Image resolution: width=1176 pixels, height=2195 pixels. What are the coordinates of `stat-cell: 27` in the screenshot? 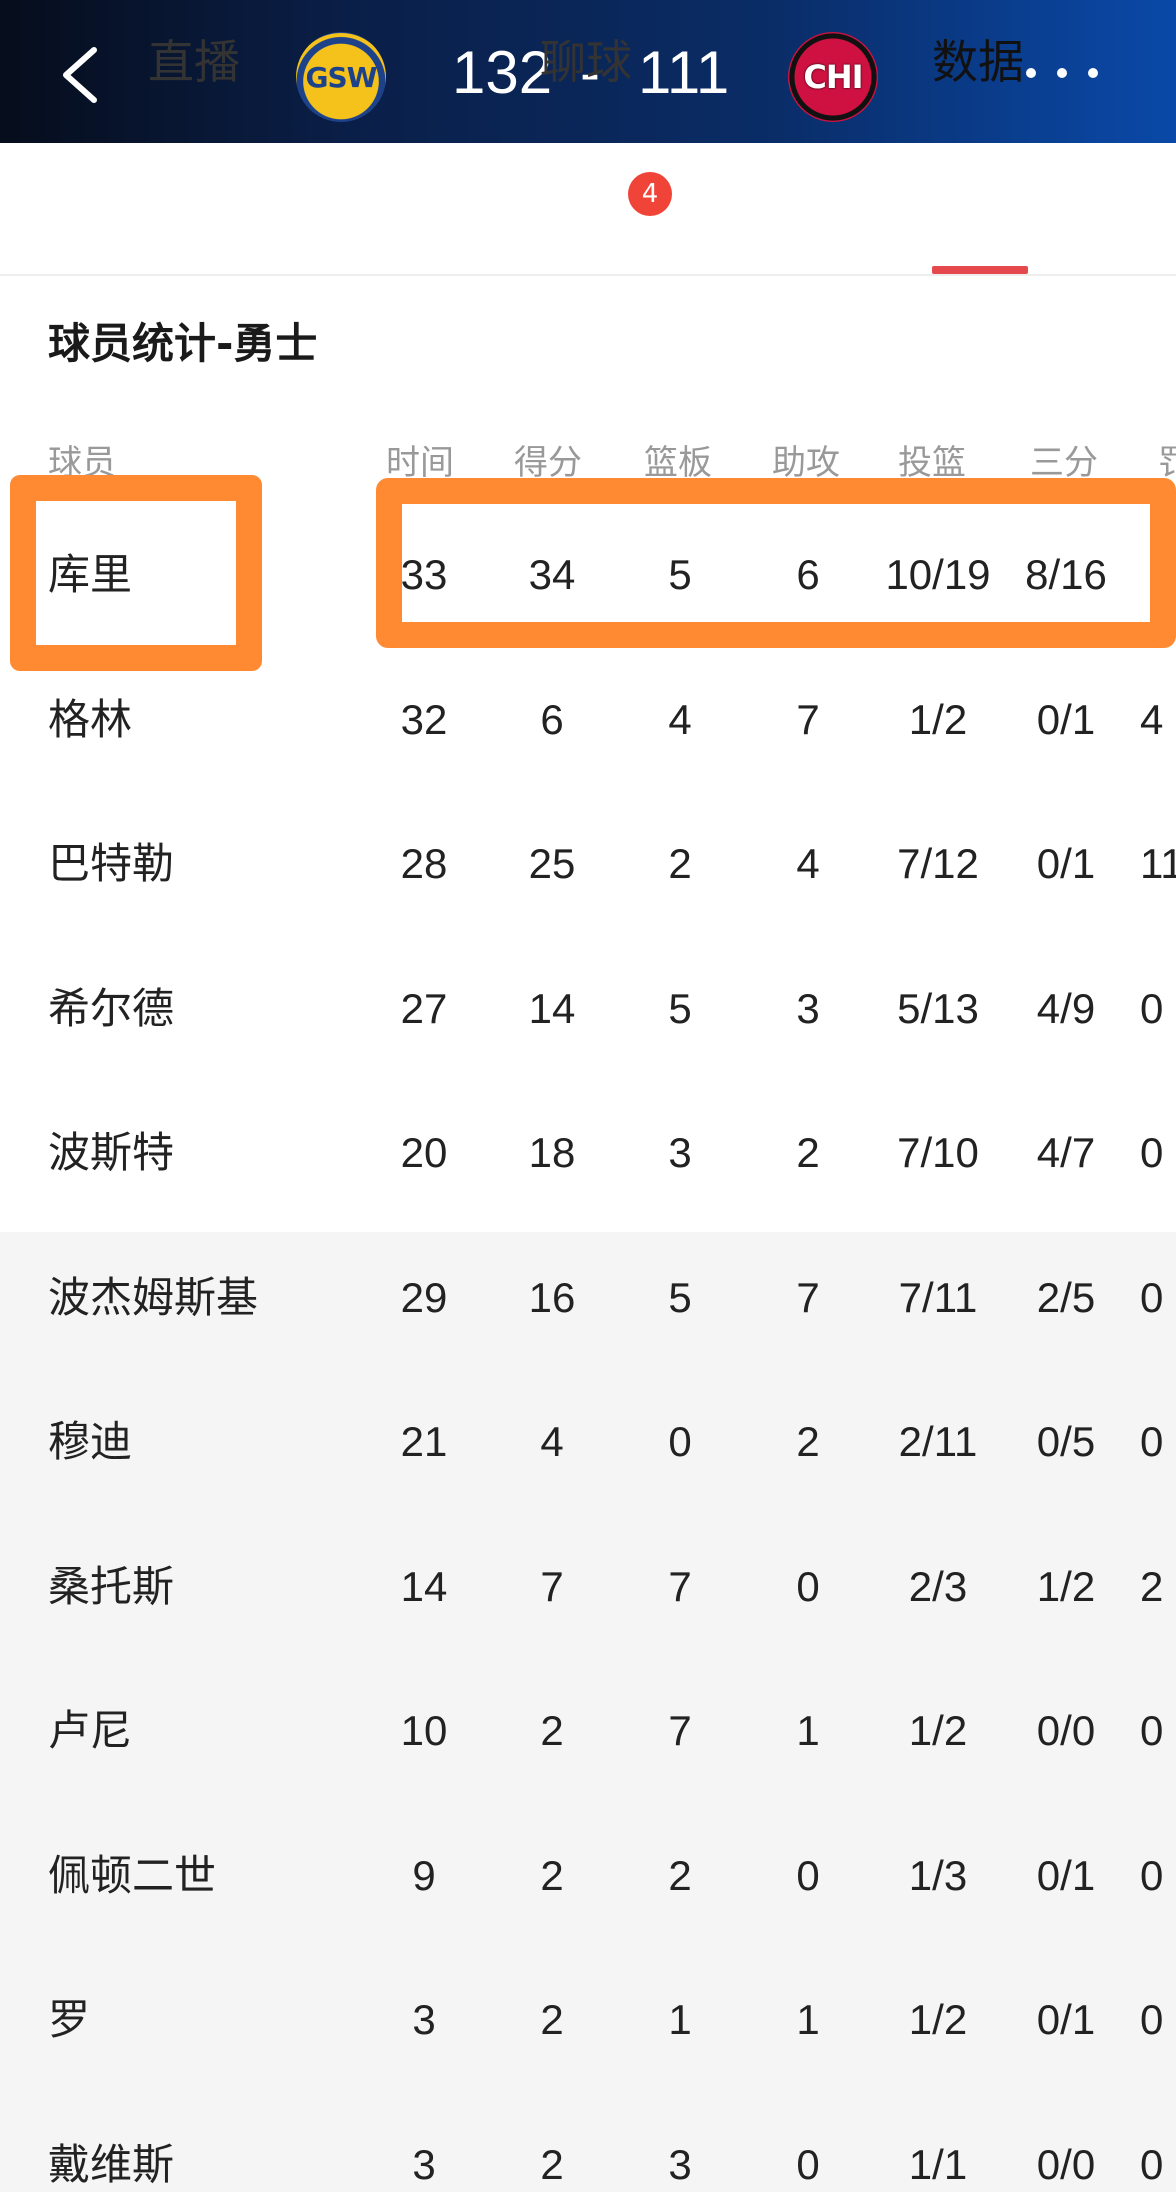 It's located at (424, 1008).